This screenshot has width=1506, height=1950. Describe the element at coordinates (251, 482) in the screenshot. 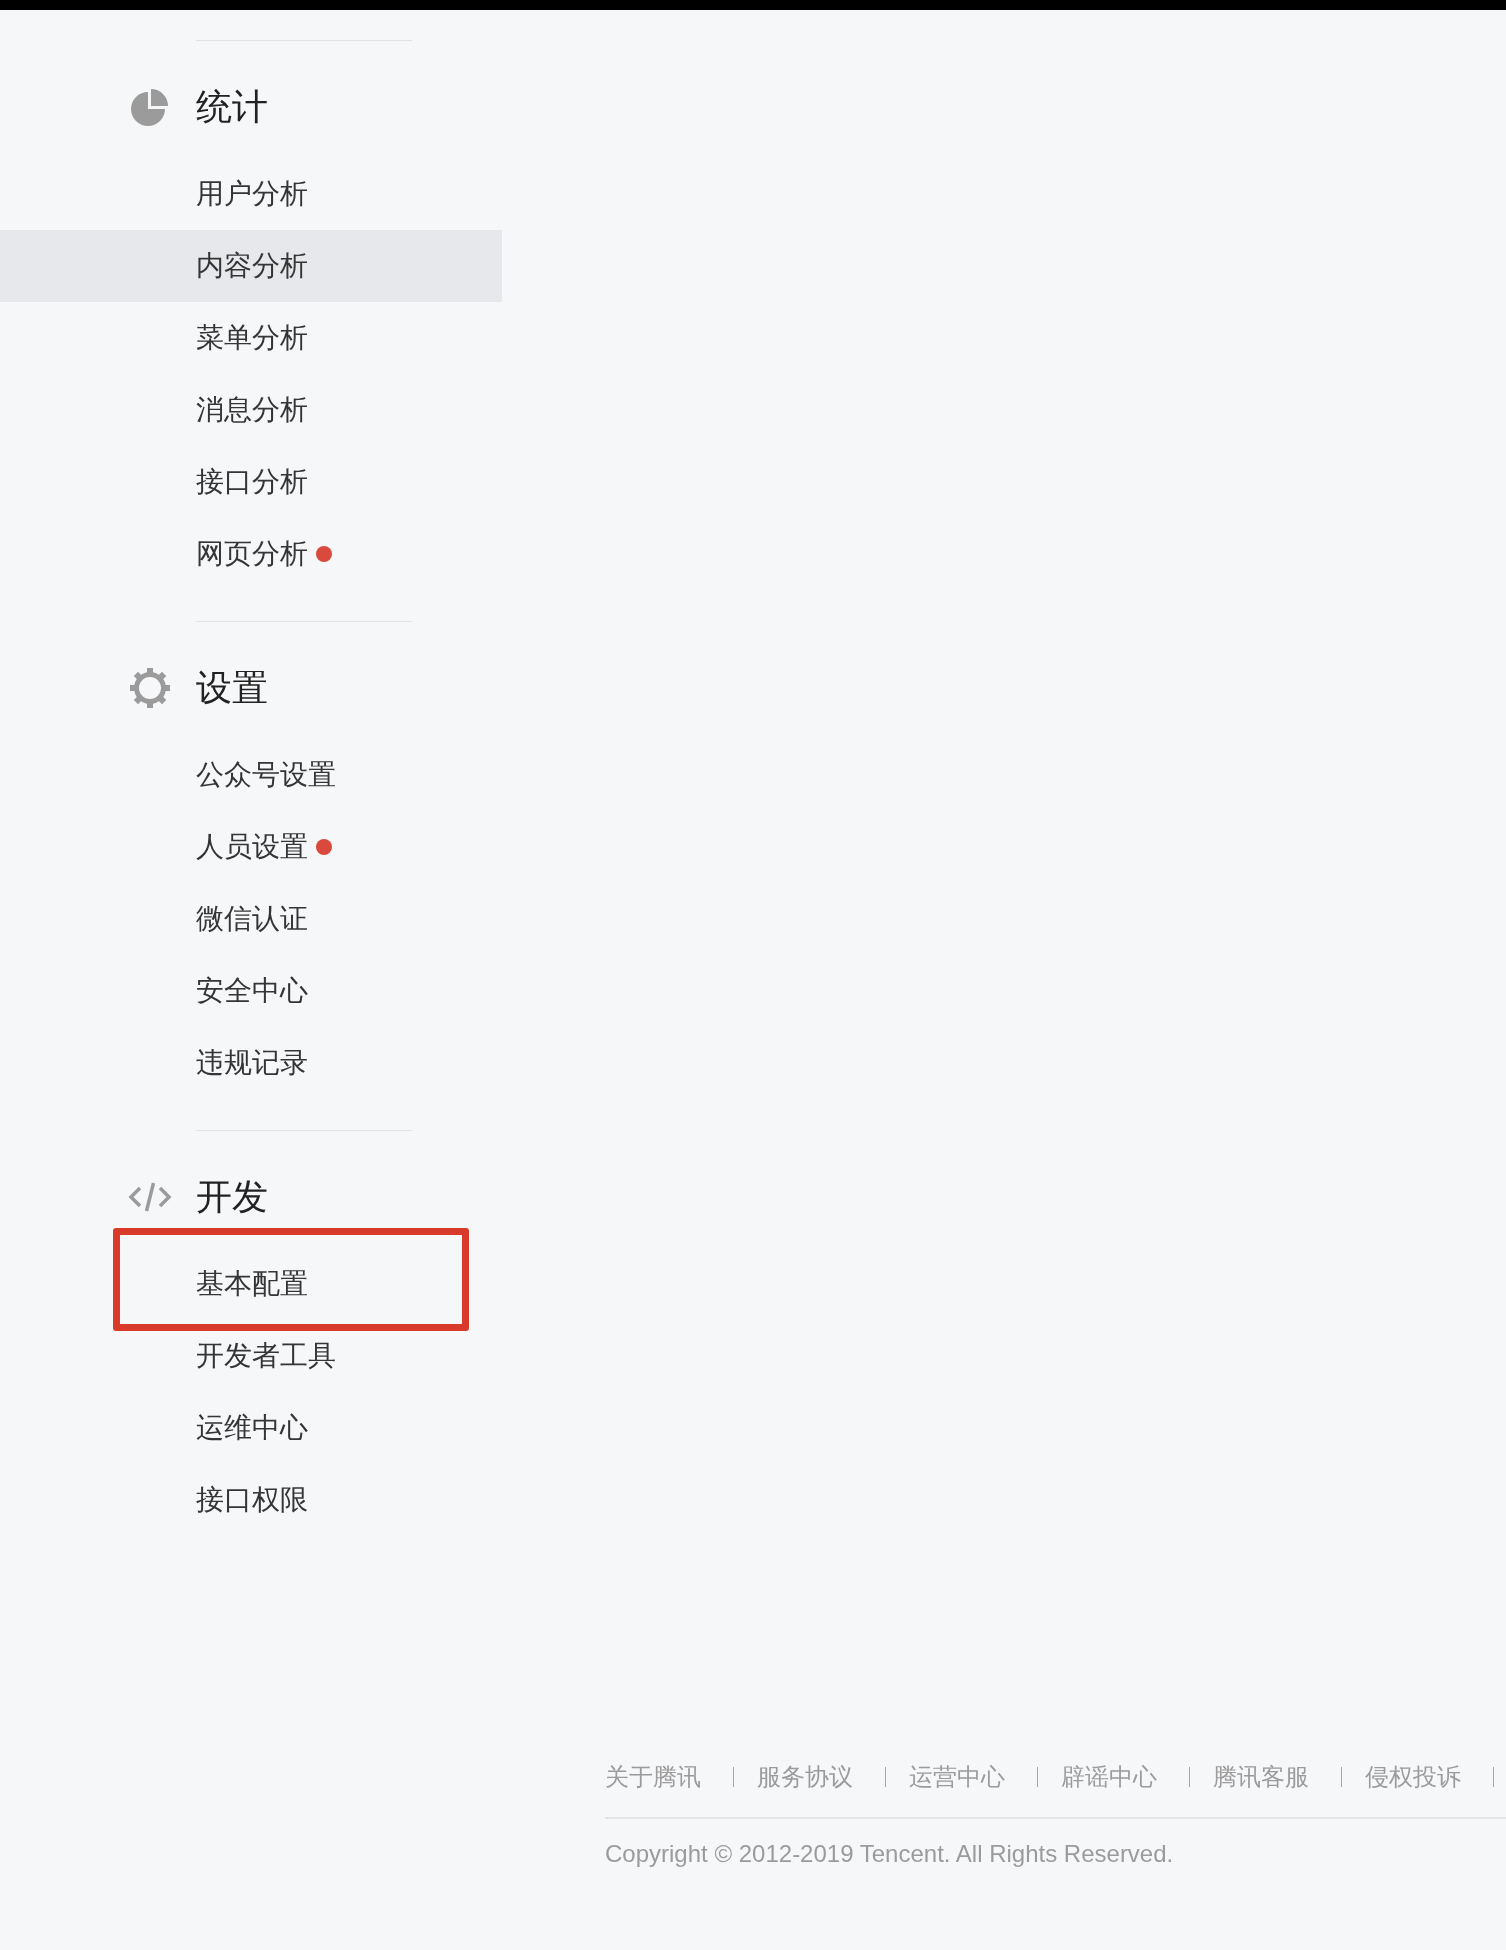

I see `sidebar-menu-item: 接口分析` at that location.